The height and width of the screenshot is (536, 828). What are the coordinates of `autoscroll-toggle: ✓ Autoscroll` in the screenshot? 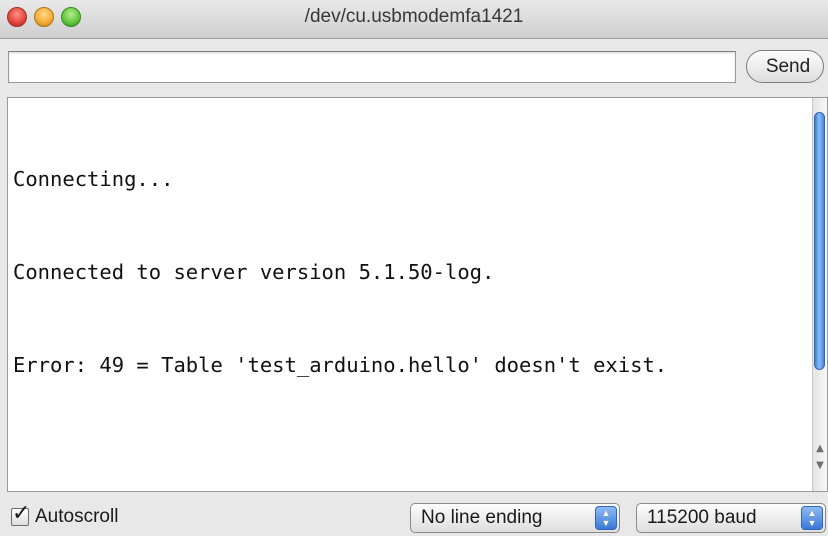 It's located at (65, 515).